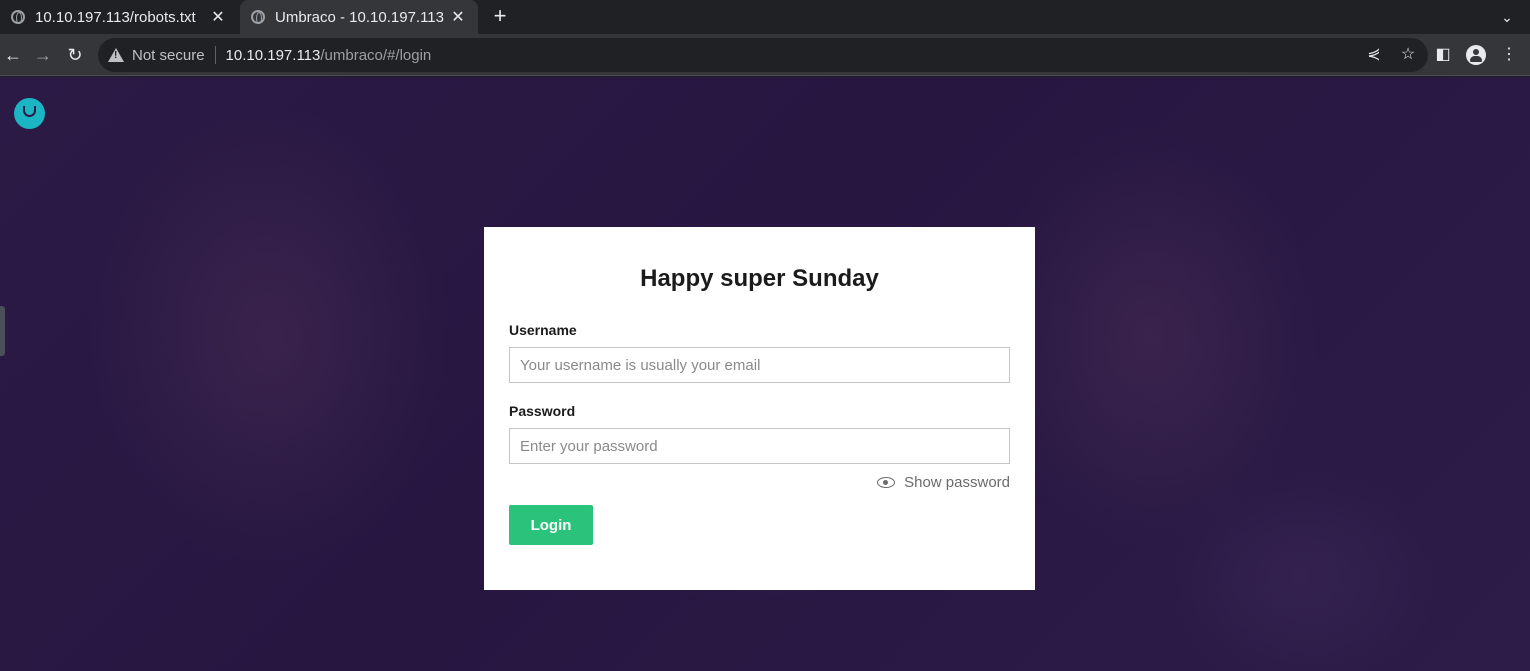 This screenshot has height=671, width=1530. What do you see at coordinates (1391, 55) in the screenshot?
I see `omnibox-actions: ⋞ ☆` at bounding box center [1391, 55].